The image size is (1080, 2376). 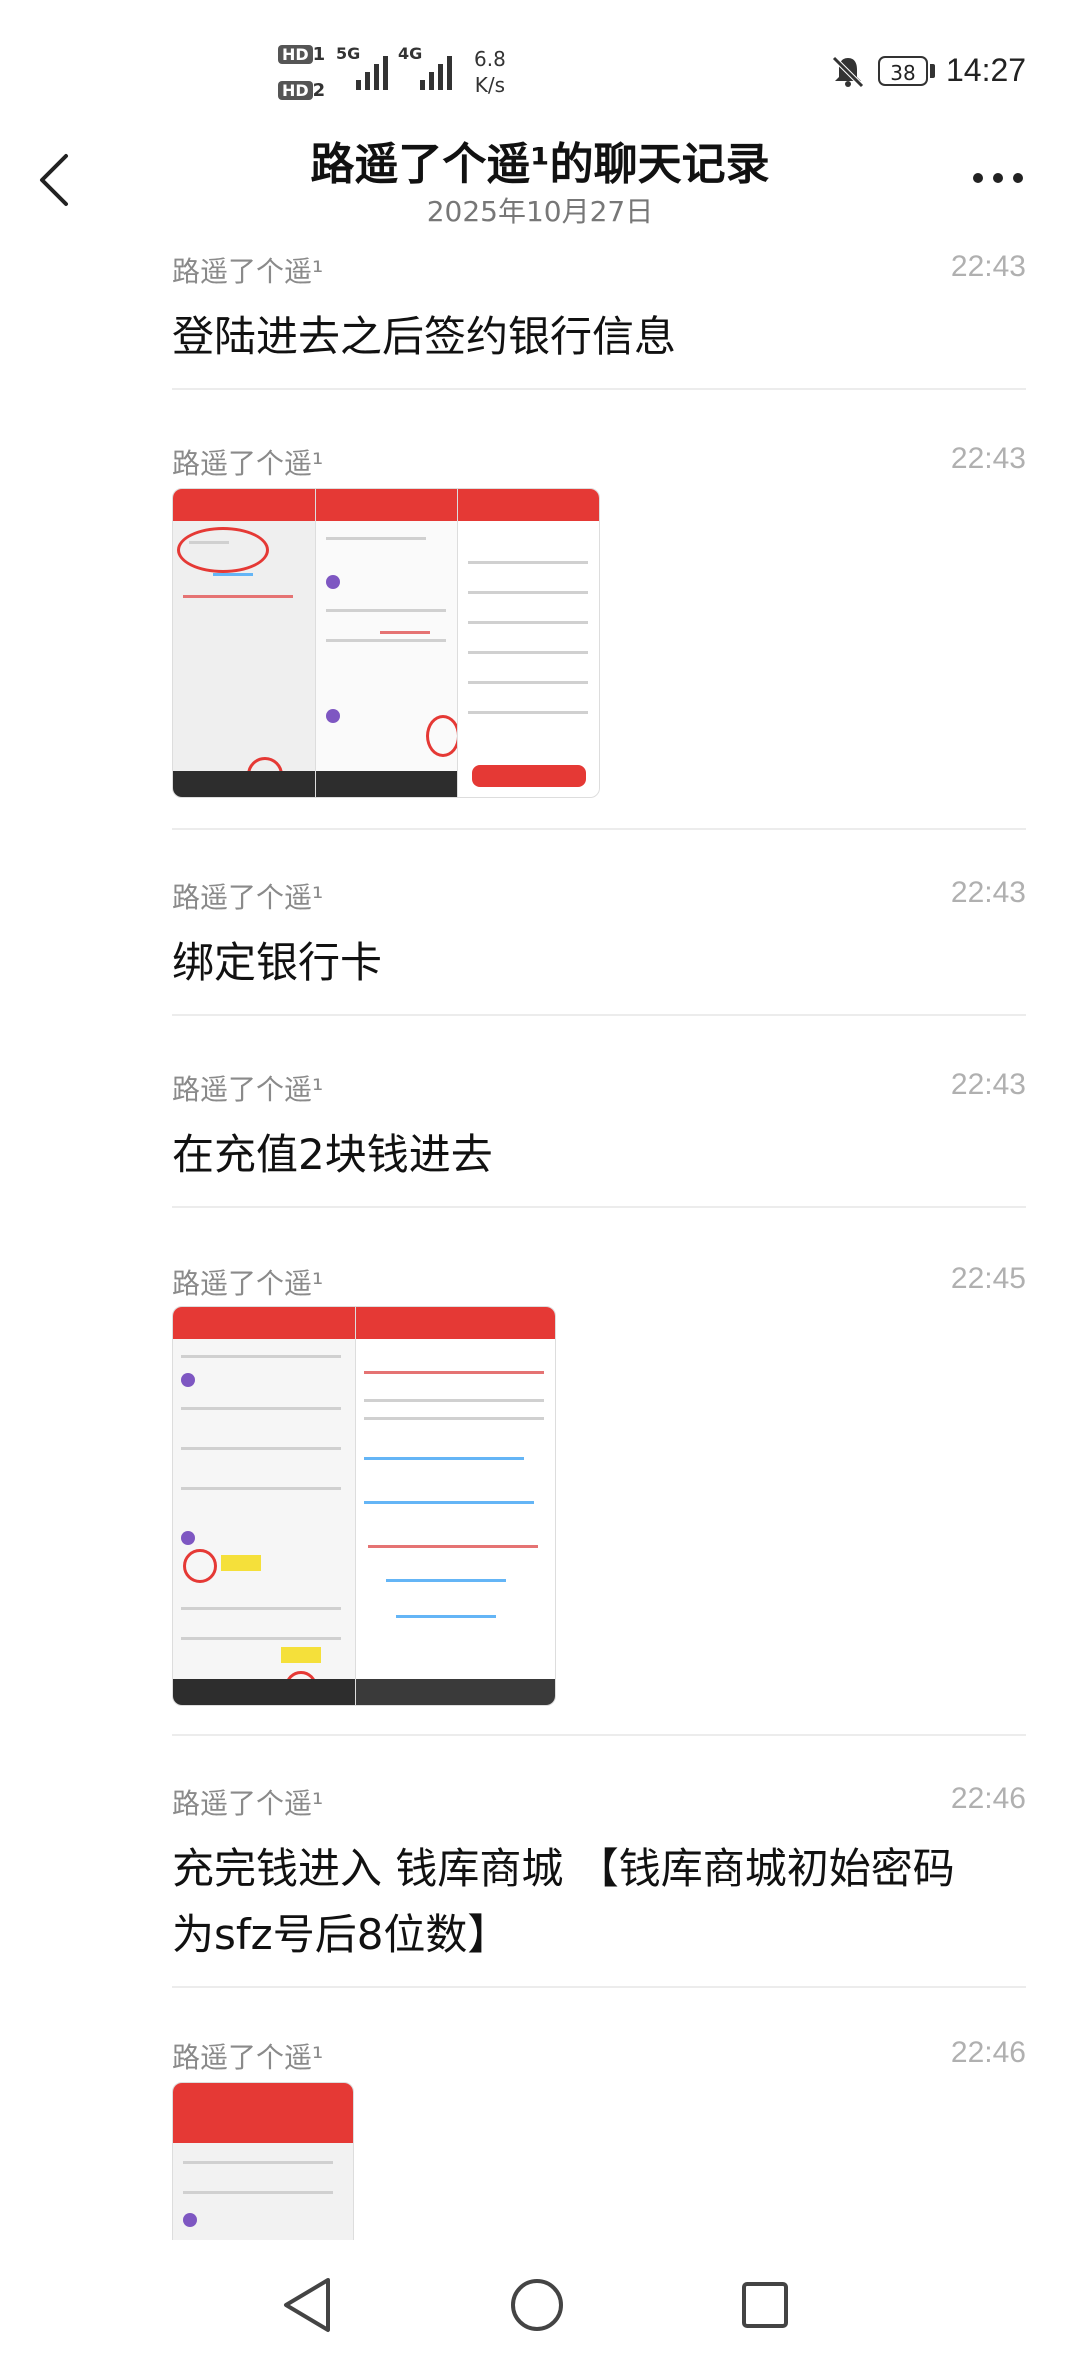 What do you see at coordinates (599, 462) in the screenshot?
I see `message-item: 路遥了个遥¹ 22:43` at bounding box center [599, 462].